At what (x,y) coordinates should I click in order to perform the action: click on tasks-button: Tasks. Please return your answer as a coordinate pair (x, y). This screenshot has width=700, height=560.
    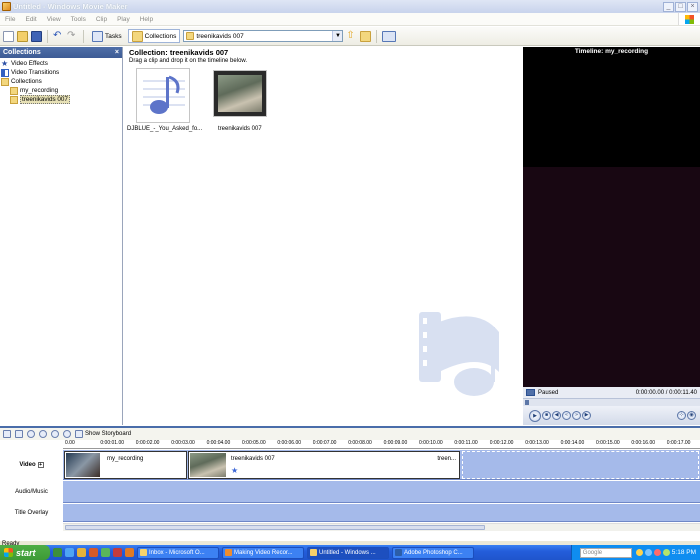
    Looking at the image, I should click on (107, 36).